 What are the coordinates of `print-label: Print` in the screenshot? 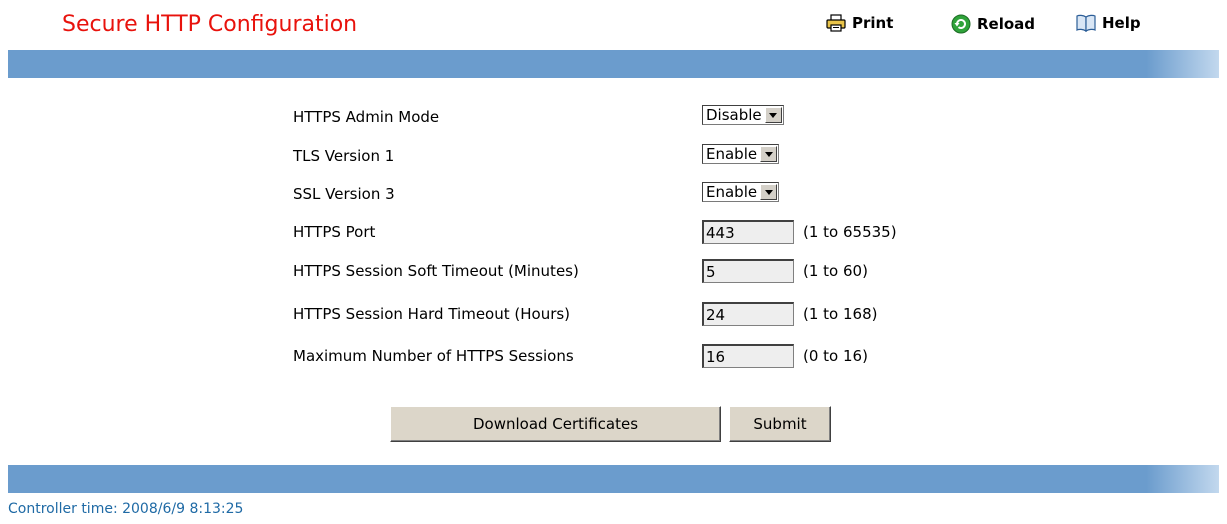 It's located at (873, 23).